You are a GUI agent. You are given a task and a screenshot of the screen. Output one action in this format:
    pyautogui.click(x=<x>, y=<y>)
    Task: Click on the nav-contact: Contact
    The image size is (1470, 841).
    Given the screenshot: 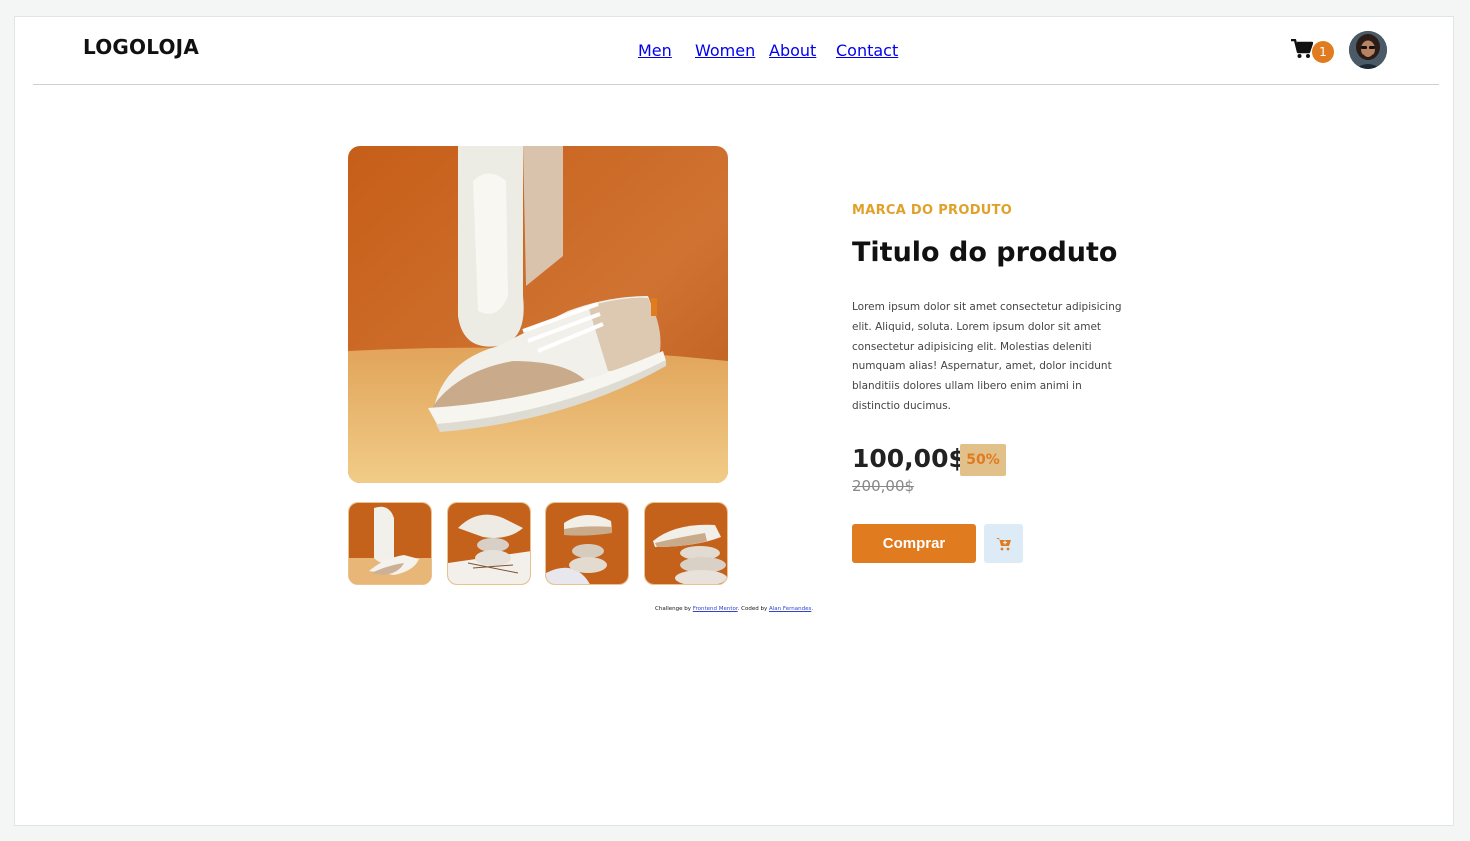 What is the action you would take?
    pyautogui.click(x=867, y=50)
    